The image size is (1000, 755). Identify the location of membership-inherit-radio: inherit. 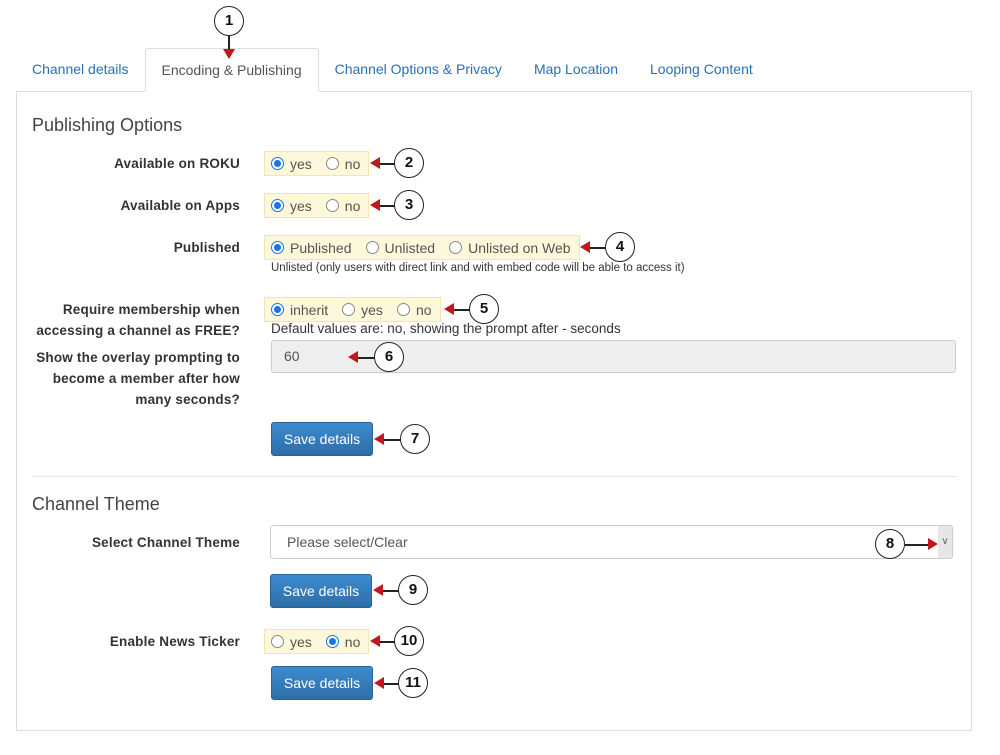
(299, 310).